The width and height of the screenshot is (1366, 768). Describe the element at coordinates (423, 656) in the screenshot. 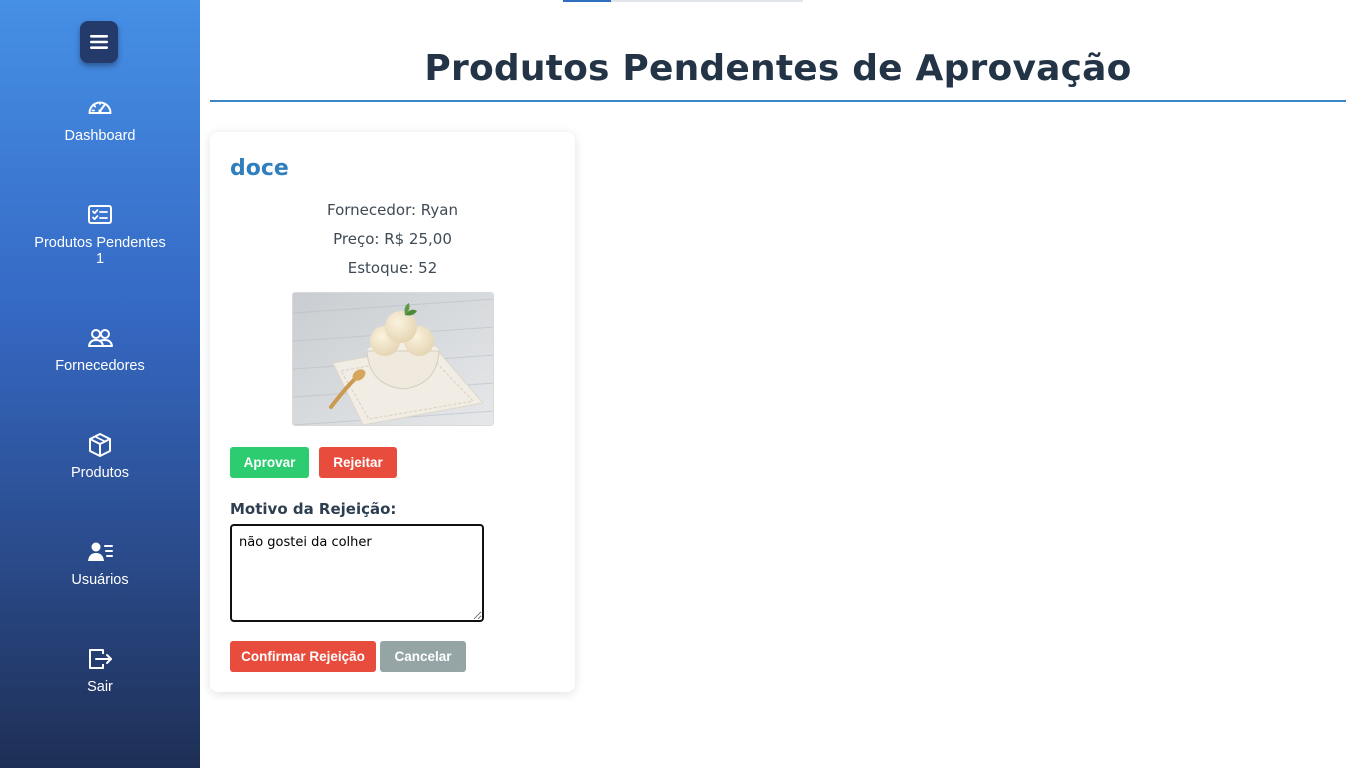

I see `cancel-button: Cancelar` at that location.